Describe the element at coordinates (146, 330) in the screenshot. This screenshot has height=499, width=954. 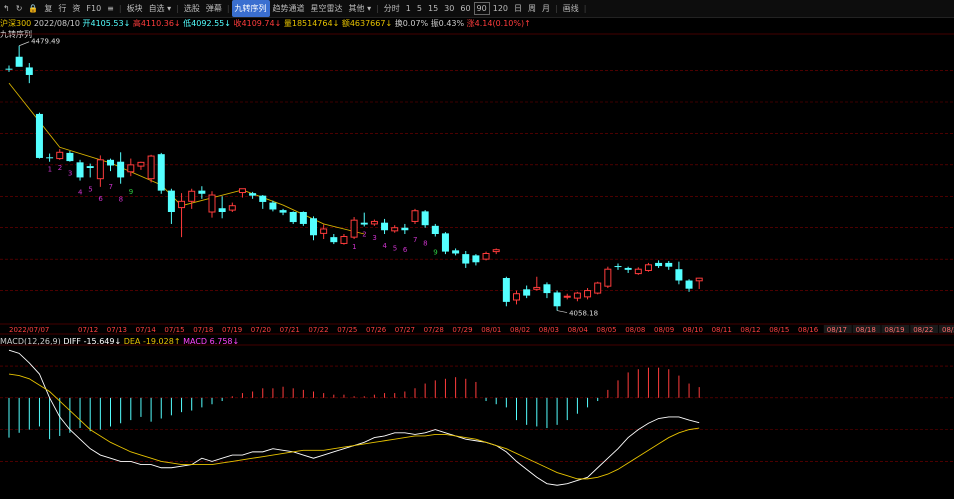
I see `date-tick-label: 07/14` at that location.